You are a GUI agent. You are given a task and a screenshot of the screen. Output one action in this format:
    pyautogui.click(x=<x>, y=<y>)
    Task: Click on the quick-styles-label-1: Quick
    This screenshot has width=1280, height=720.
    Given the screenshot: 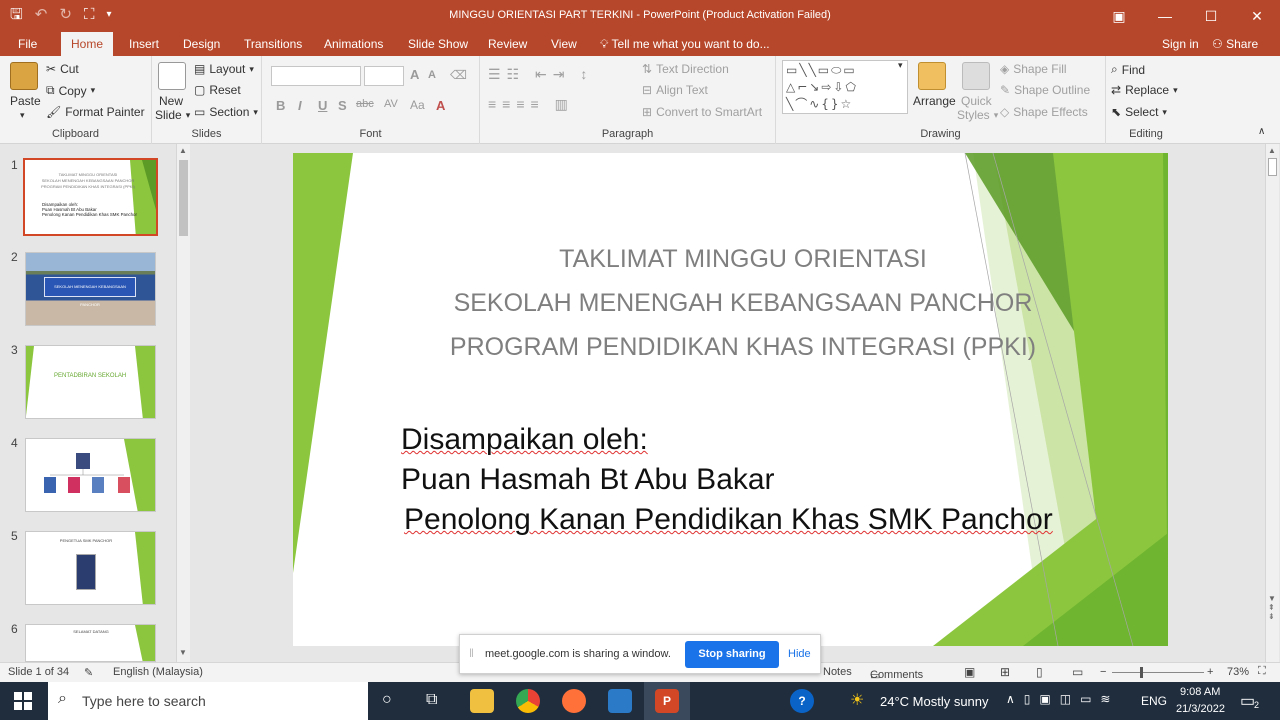 What is the action you would take?
    pyautogui.click(x=976, y=101)
    